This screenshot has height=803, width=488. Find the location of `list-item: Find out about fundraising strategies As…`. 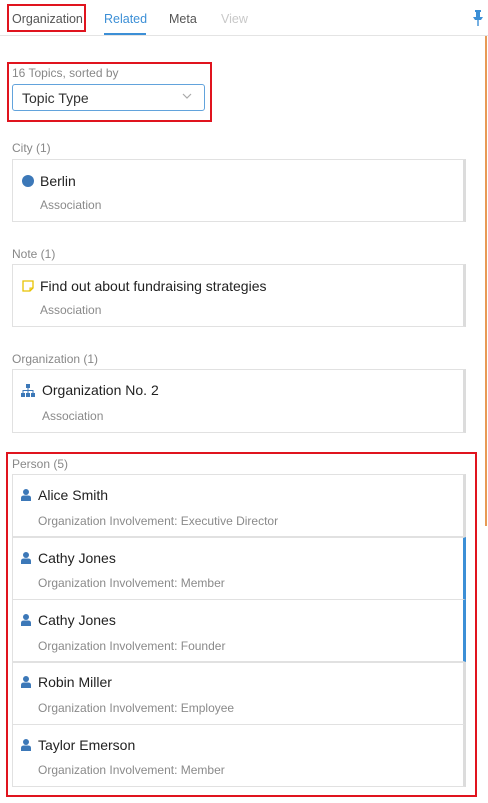

list-item: Find out about fundraising strategies As… is located at coordinates (239, 295).